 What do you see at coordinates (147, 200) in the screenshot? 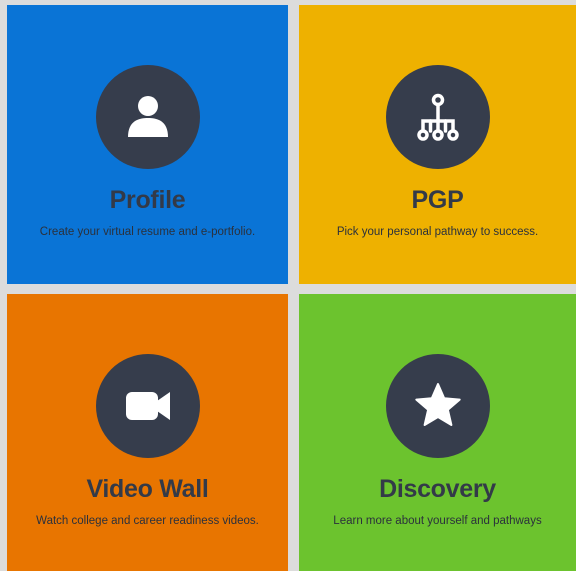
I see `tile-title: Profile` at bounding box center [147, 200].